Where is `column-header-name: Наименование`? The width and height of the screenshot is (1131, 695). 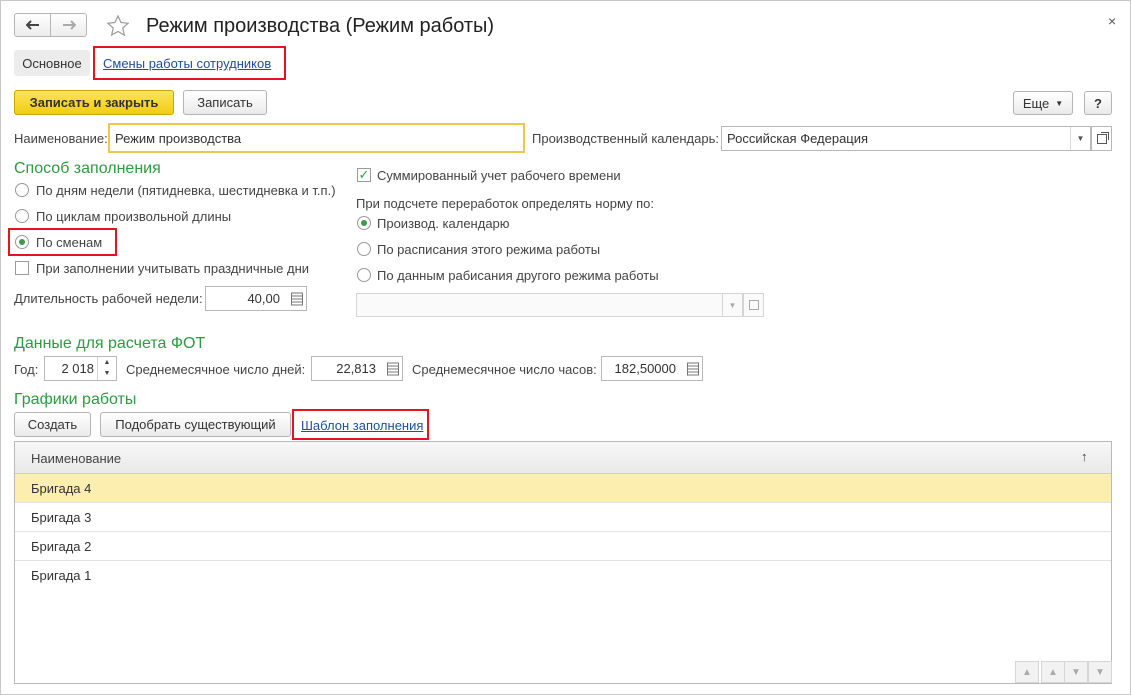
column-header-name: Наименование is located at coordinates (76, 458).